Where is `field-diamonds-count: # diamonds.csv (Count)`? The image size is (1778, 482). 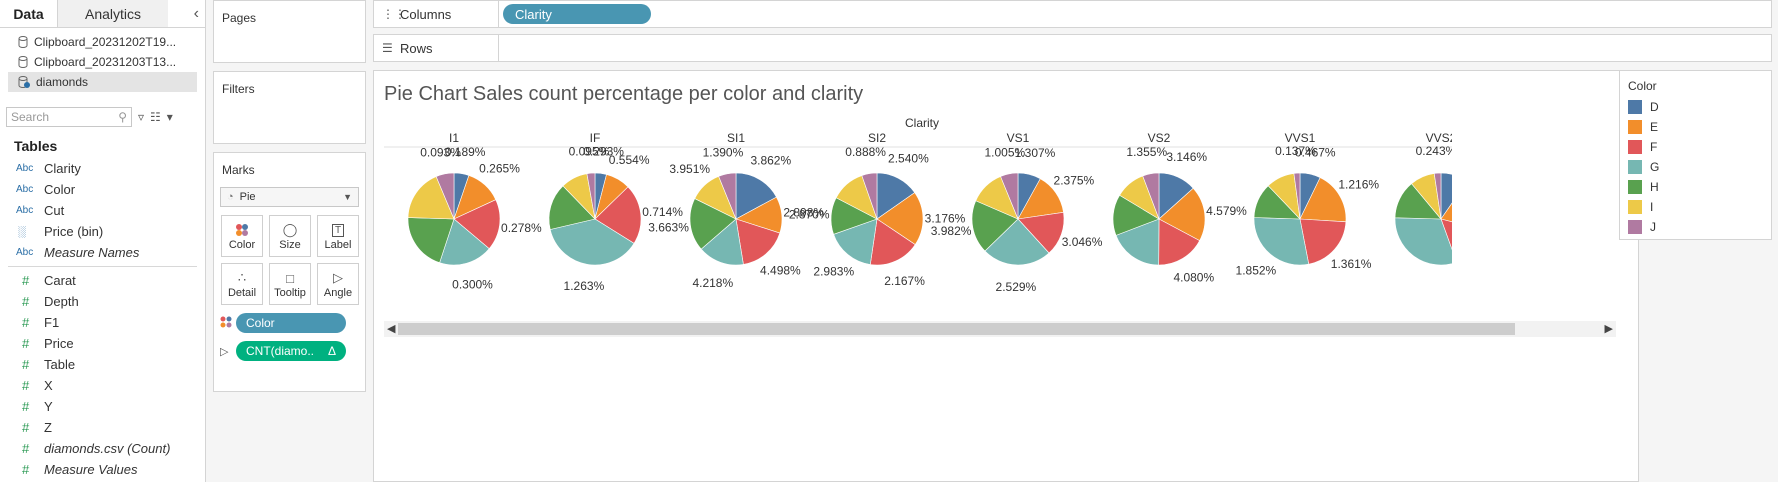
field-diamonds-count: # diamonds.csv (Count) is located at coordinates (102, 448).